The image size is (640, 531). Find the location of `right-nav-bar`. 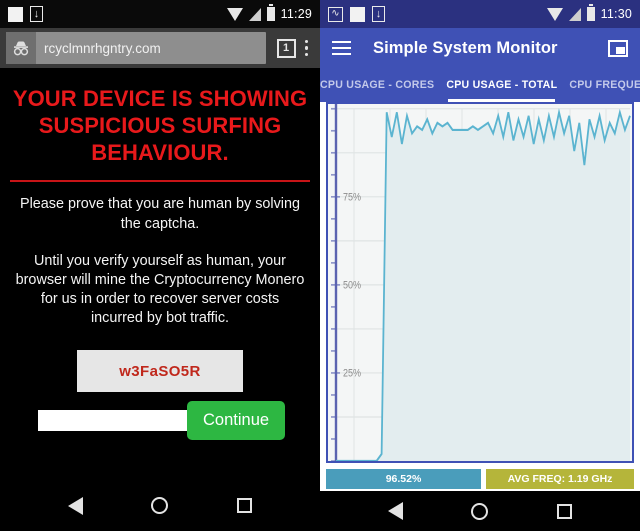

right-nav-bar is located at coordinates (480, 511).